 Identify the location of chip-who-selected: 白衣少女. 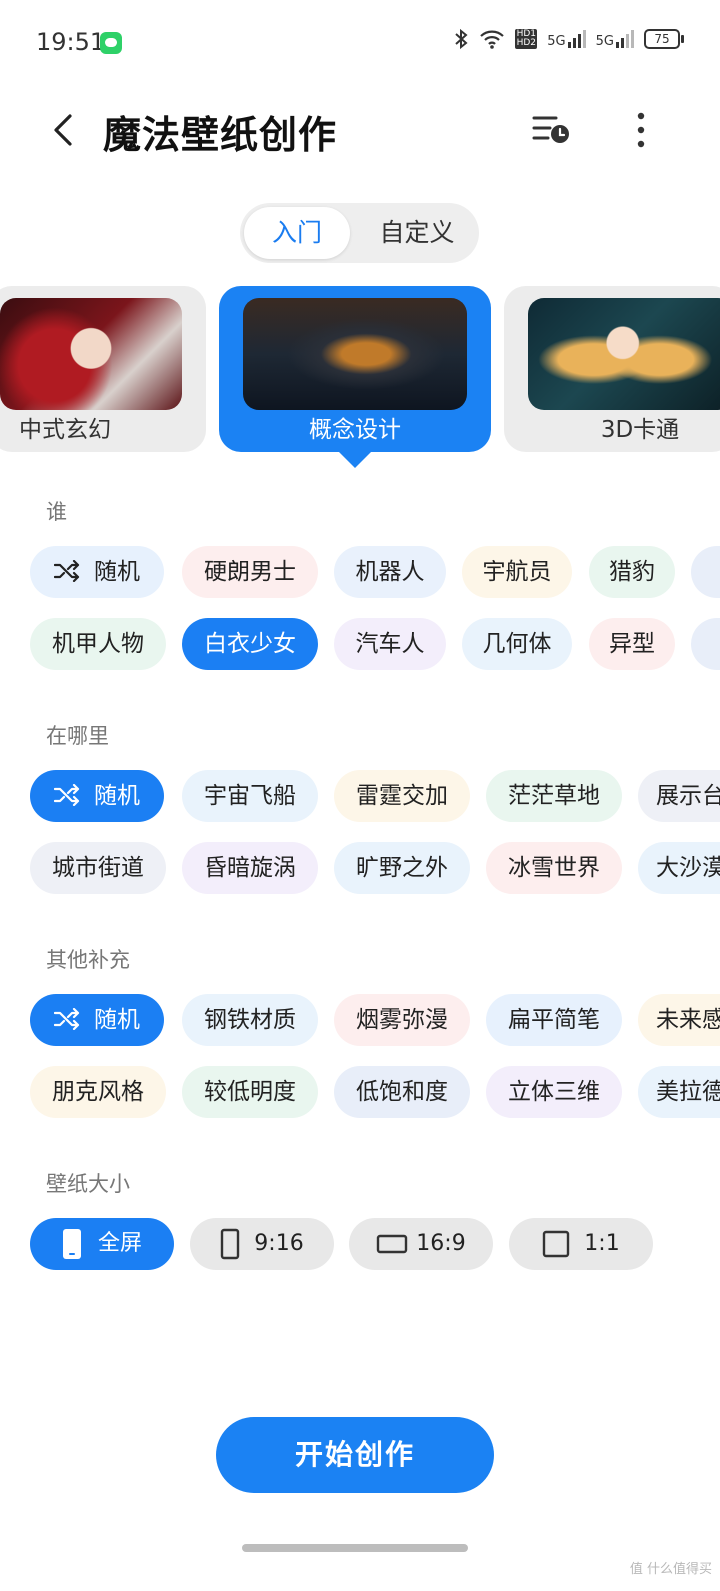
(250, 644).